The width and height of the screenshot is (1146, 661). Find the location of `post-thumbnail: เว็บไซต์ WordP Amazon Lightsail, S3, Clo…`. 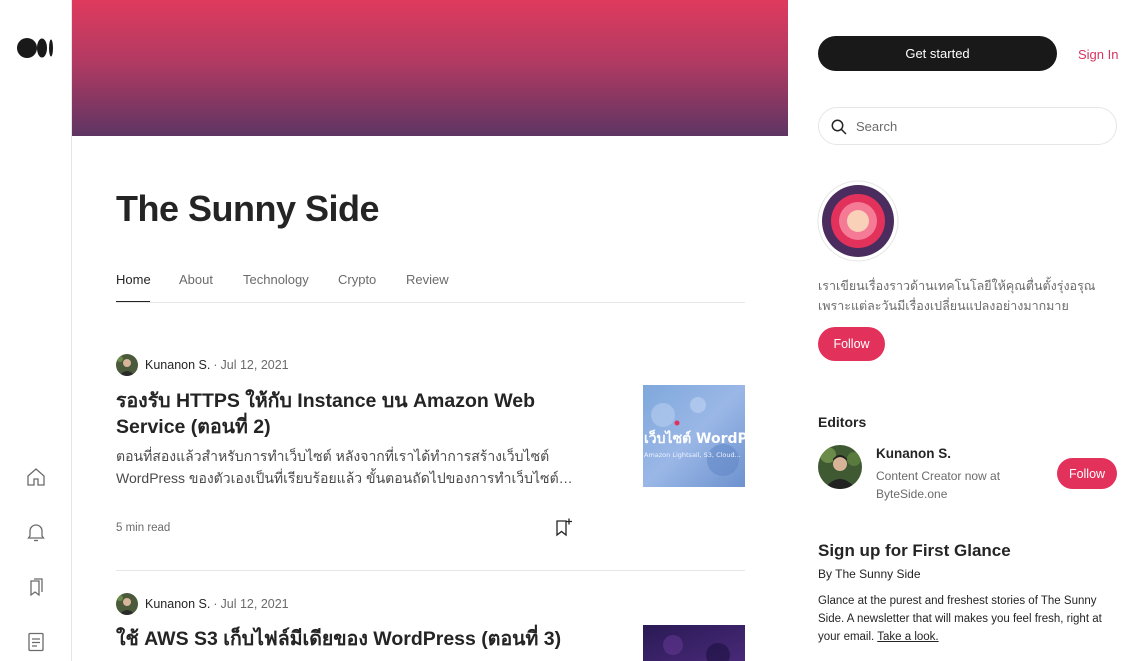

post-thumbnail: เว็บไซต์ WordP Amazon Lightsail, S3, Clo… is located at coordinates (694, 436).